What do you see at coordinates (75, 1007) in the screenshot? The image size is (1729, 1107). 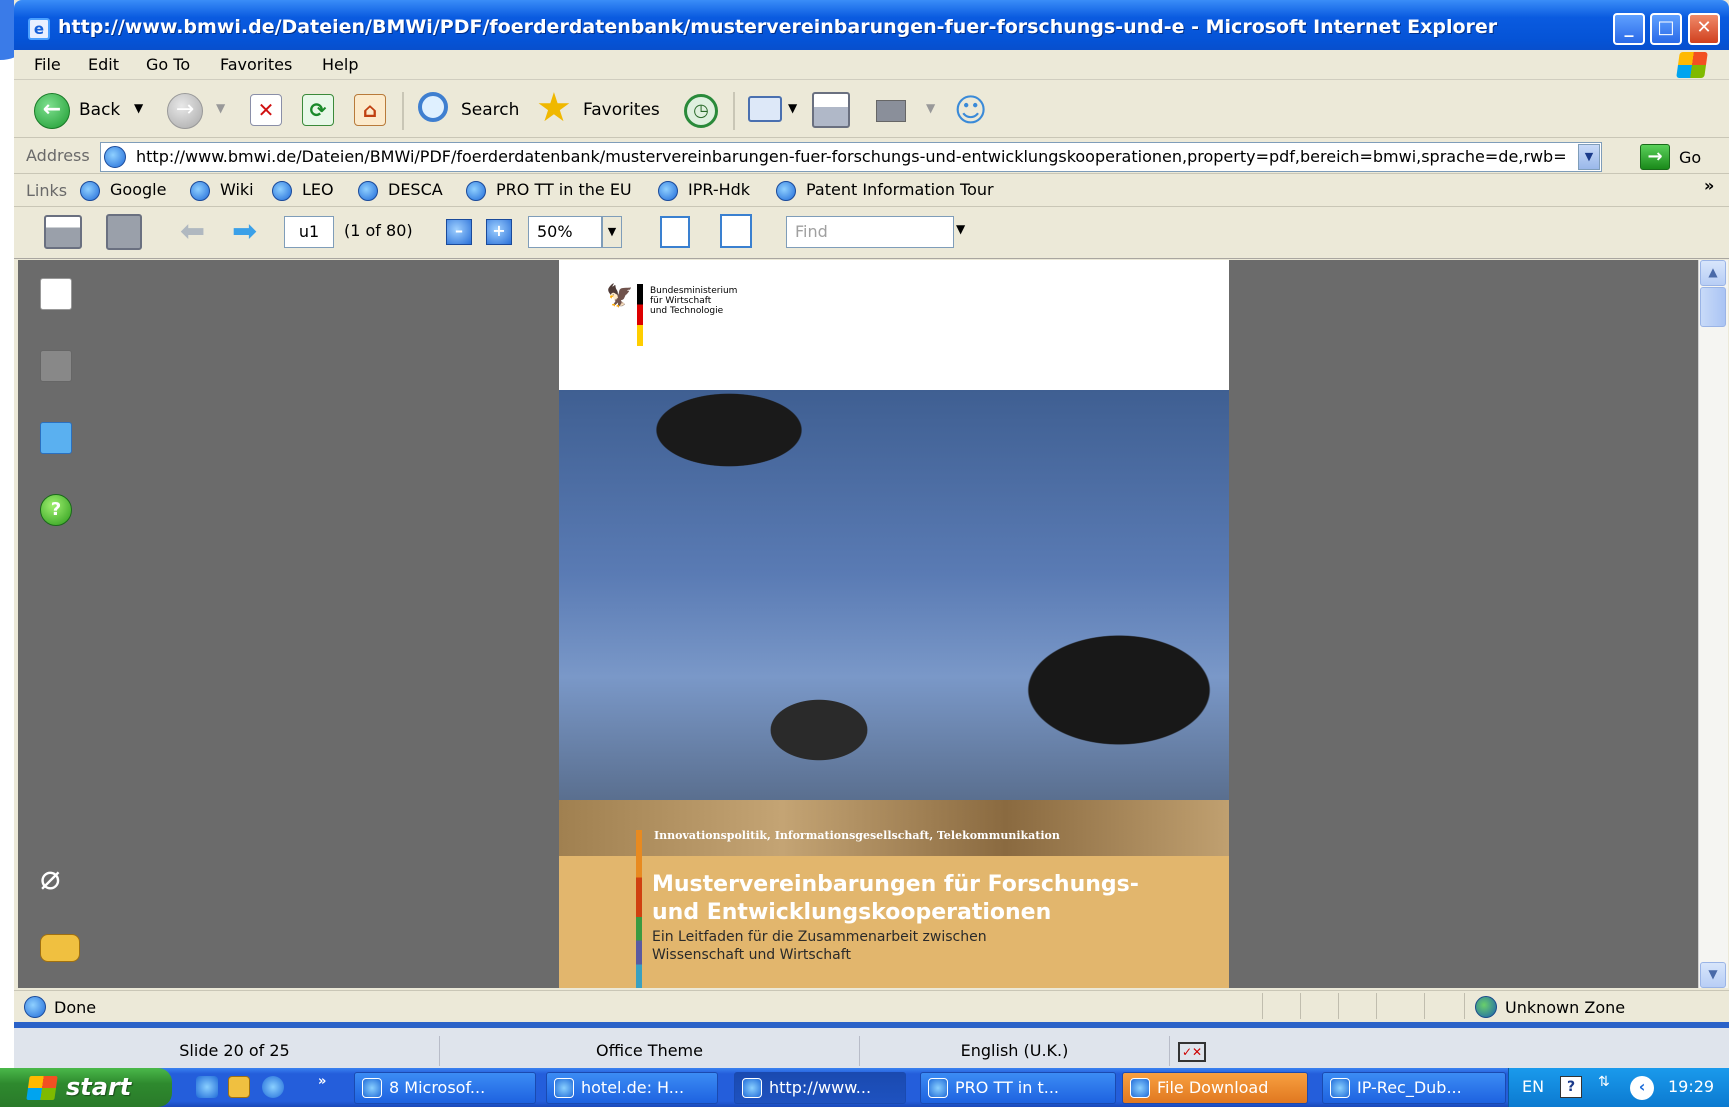 I see `status-text: Done` at bounding box center [75, 1007].